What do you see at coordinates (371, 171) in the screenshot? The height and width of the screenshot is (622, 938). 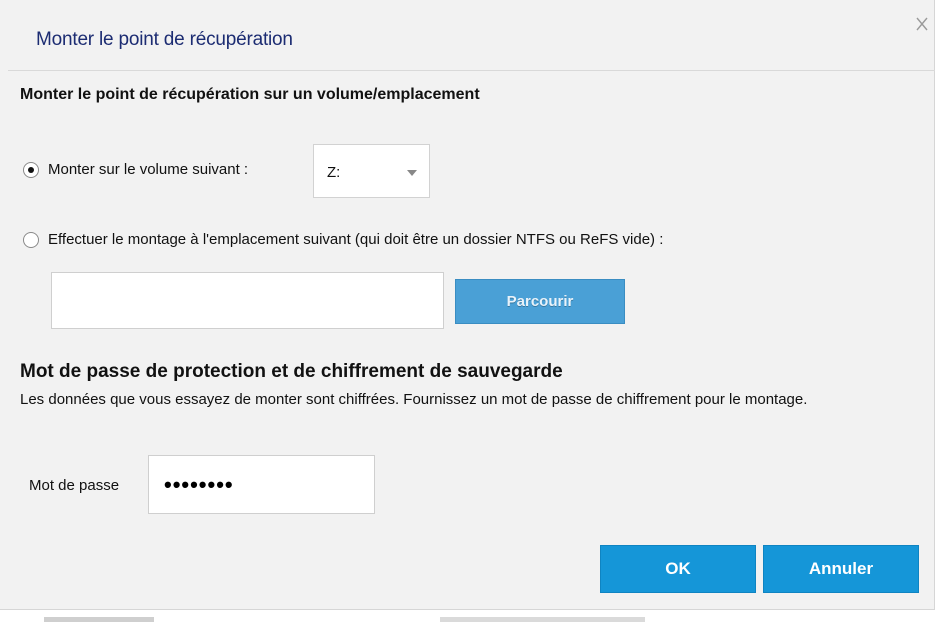 I see `volume-dropdown: Z:` at bounding box center [371, 171].